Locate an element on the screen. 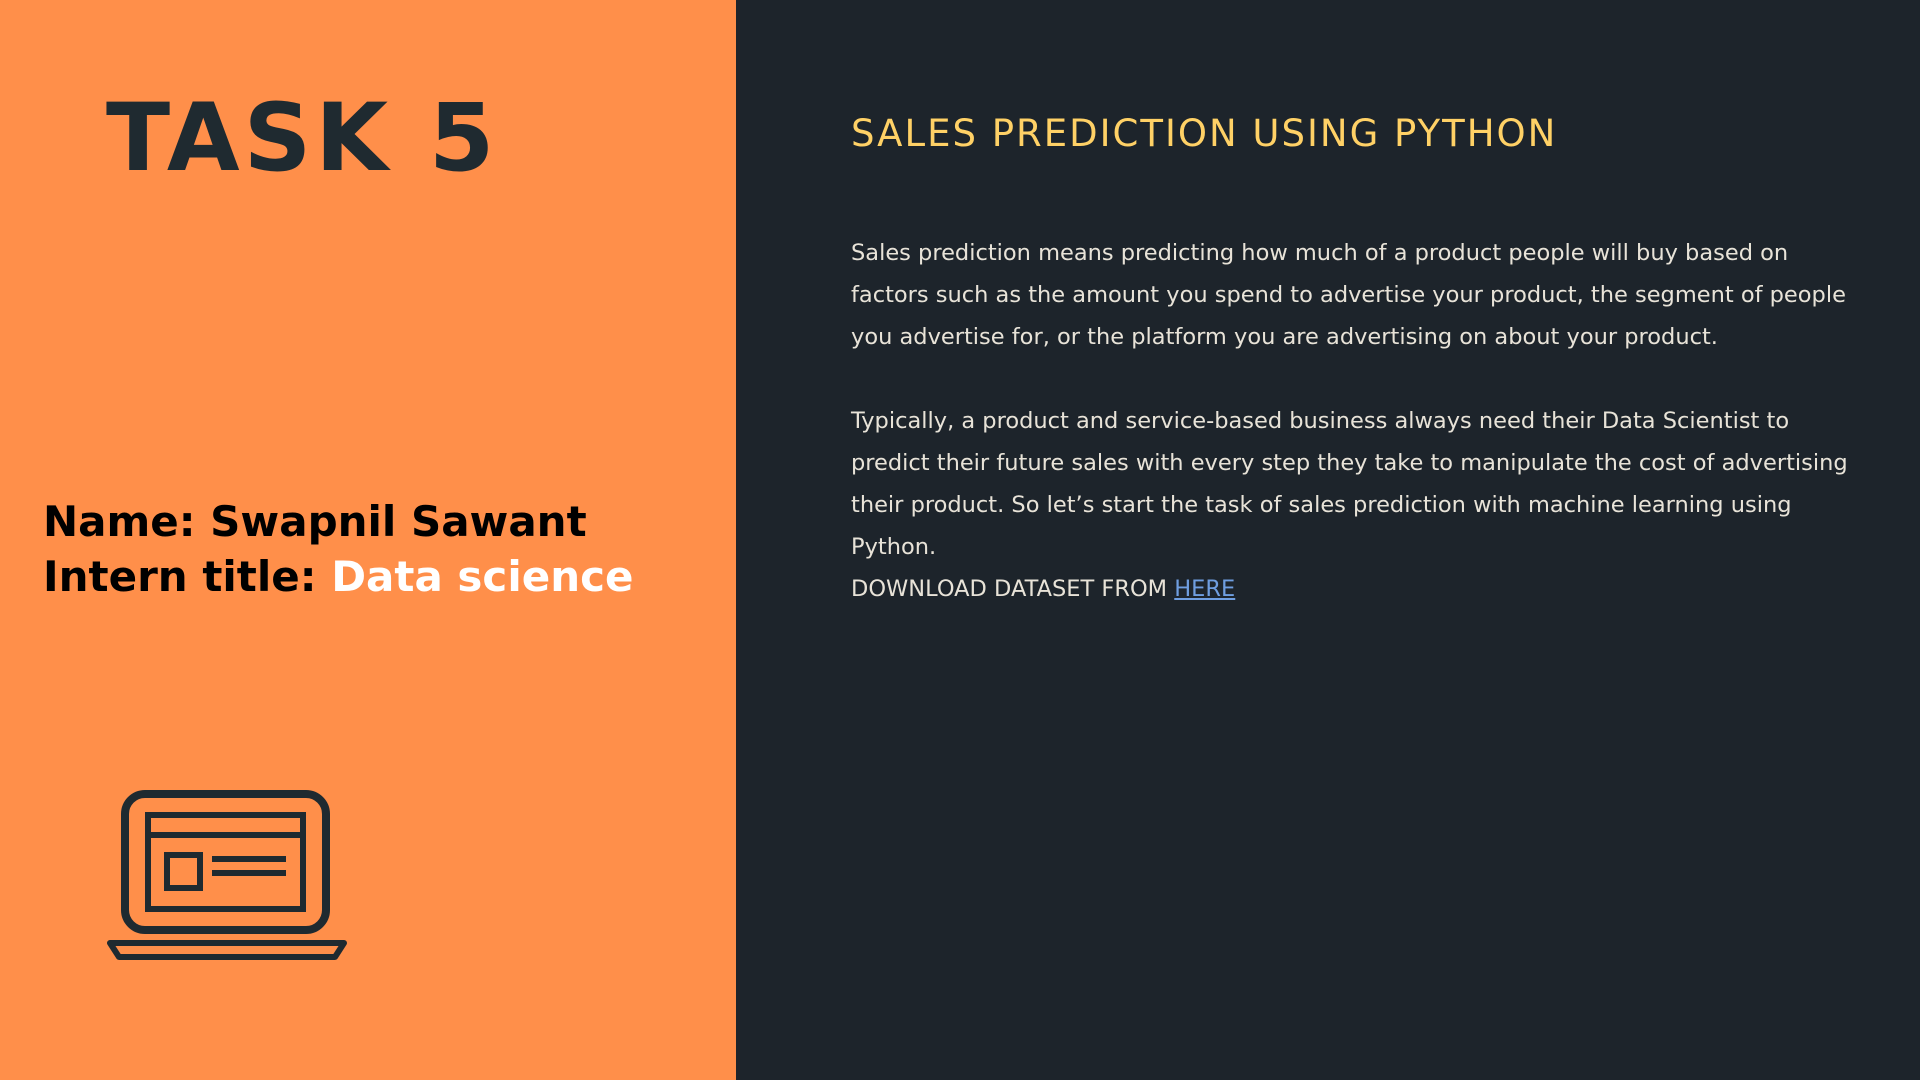 The width and height of the screenshot is (1920, 1080). download-line: DOWNLOAD DATASET FROM HERE is located at coordinates (1043, 589).